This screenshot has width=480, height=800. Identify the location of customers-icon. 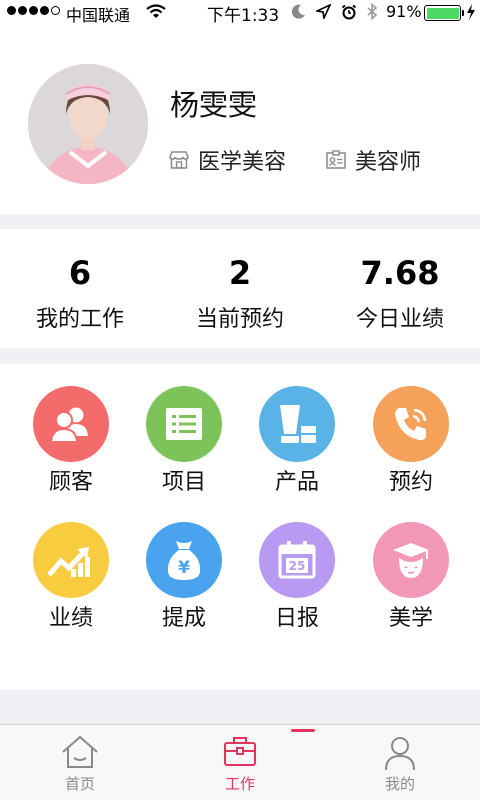
(68, 425).